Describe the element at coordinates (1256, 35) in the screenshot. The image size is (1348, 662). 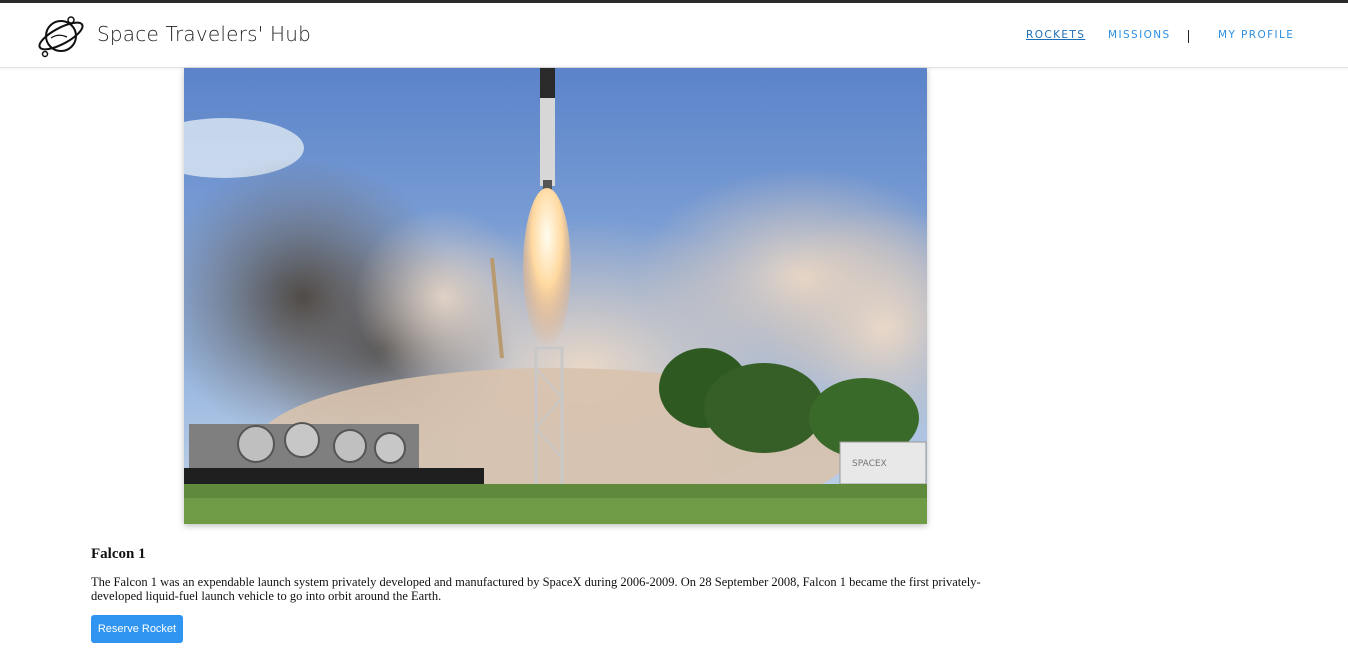
I see `nav-link-my-profile: MY PROFILE` at that location.